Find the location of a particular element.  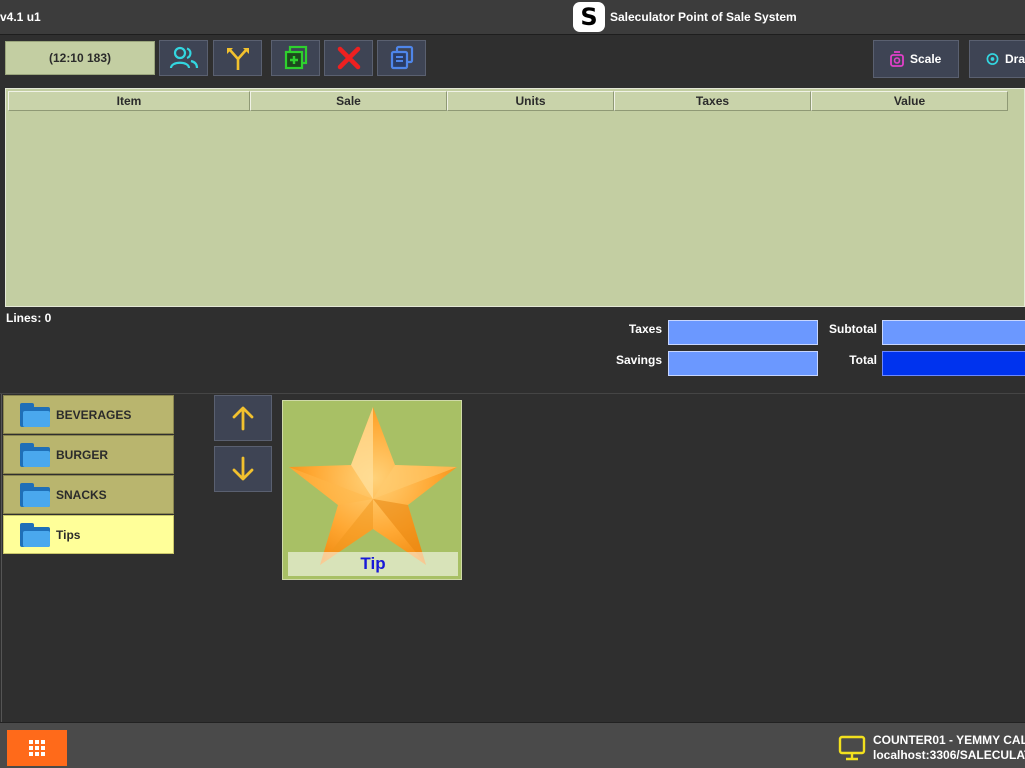

column-header-value: Value is located at coordinates (909, 101).